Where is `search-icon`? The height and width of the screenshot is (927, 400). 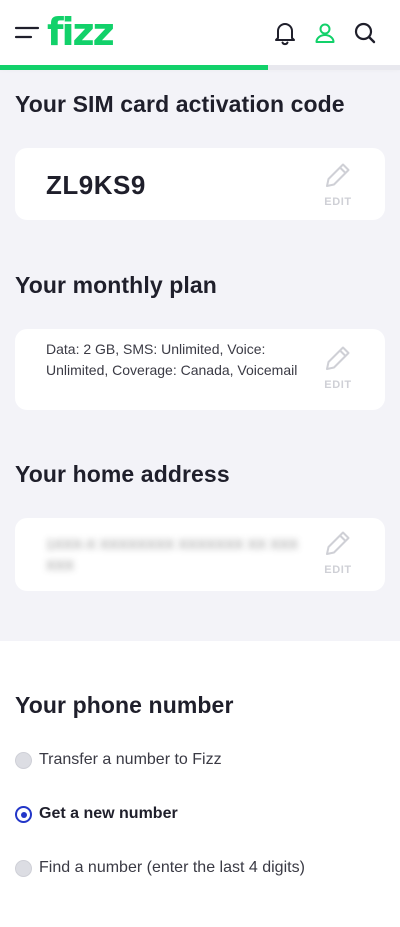
search-icon is located at coordinates (365, 33).